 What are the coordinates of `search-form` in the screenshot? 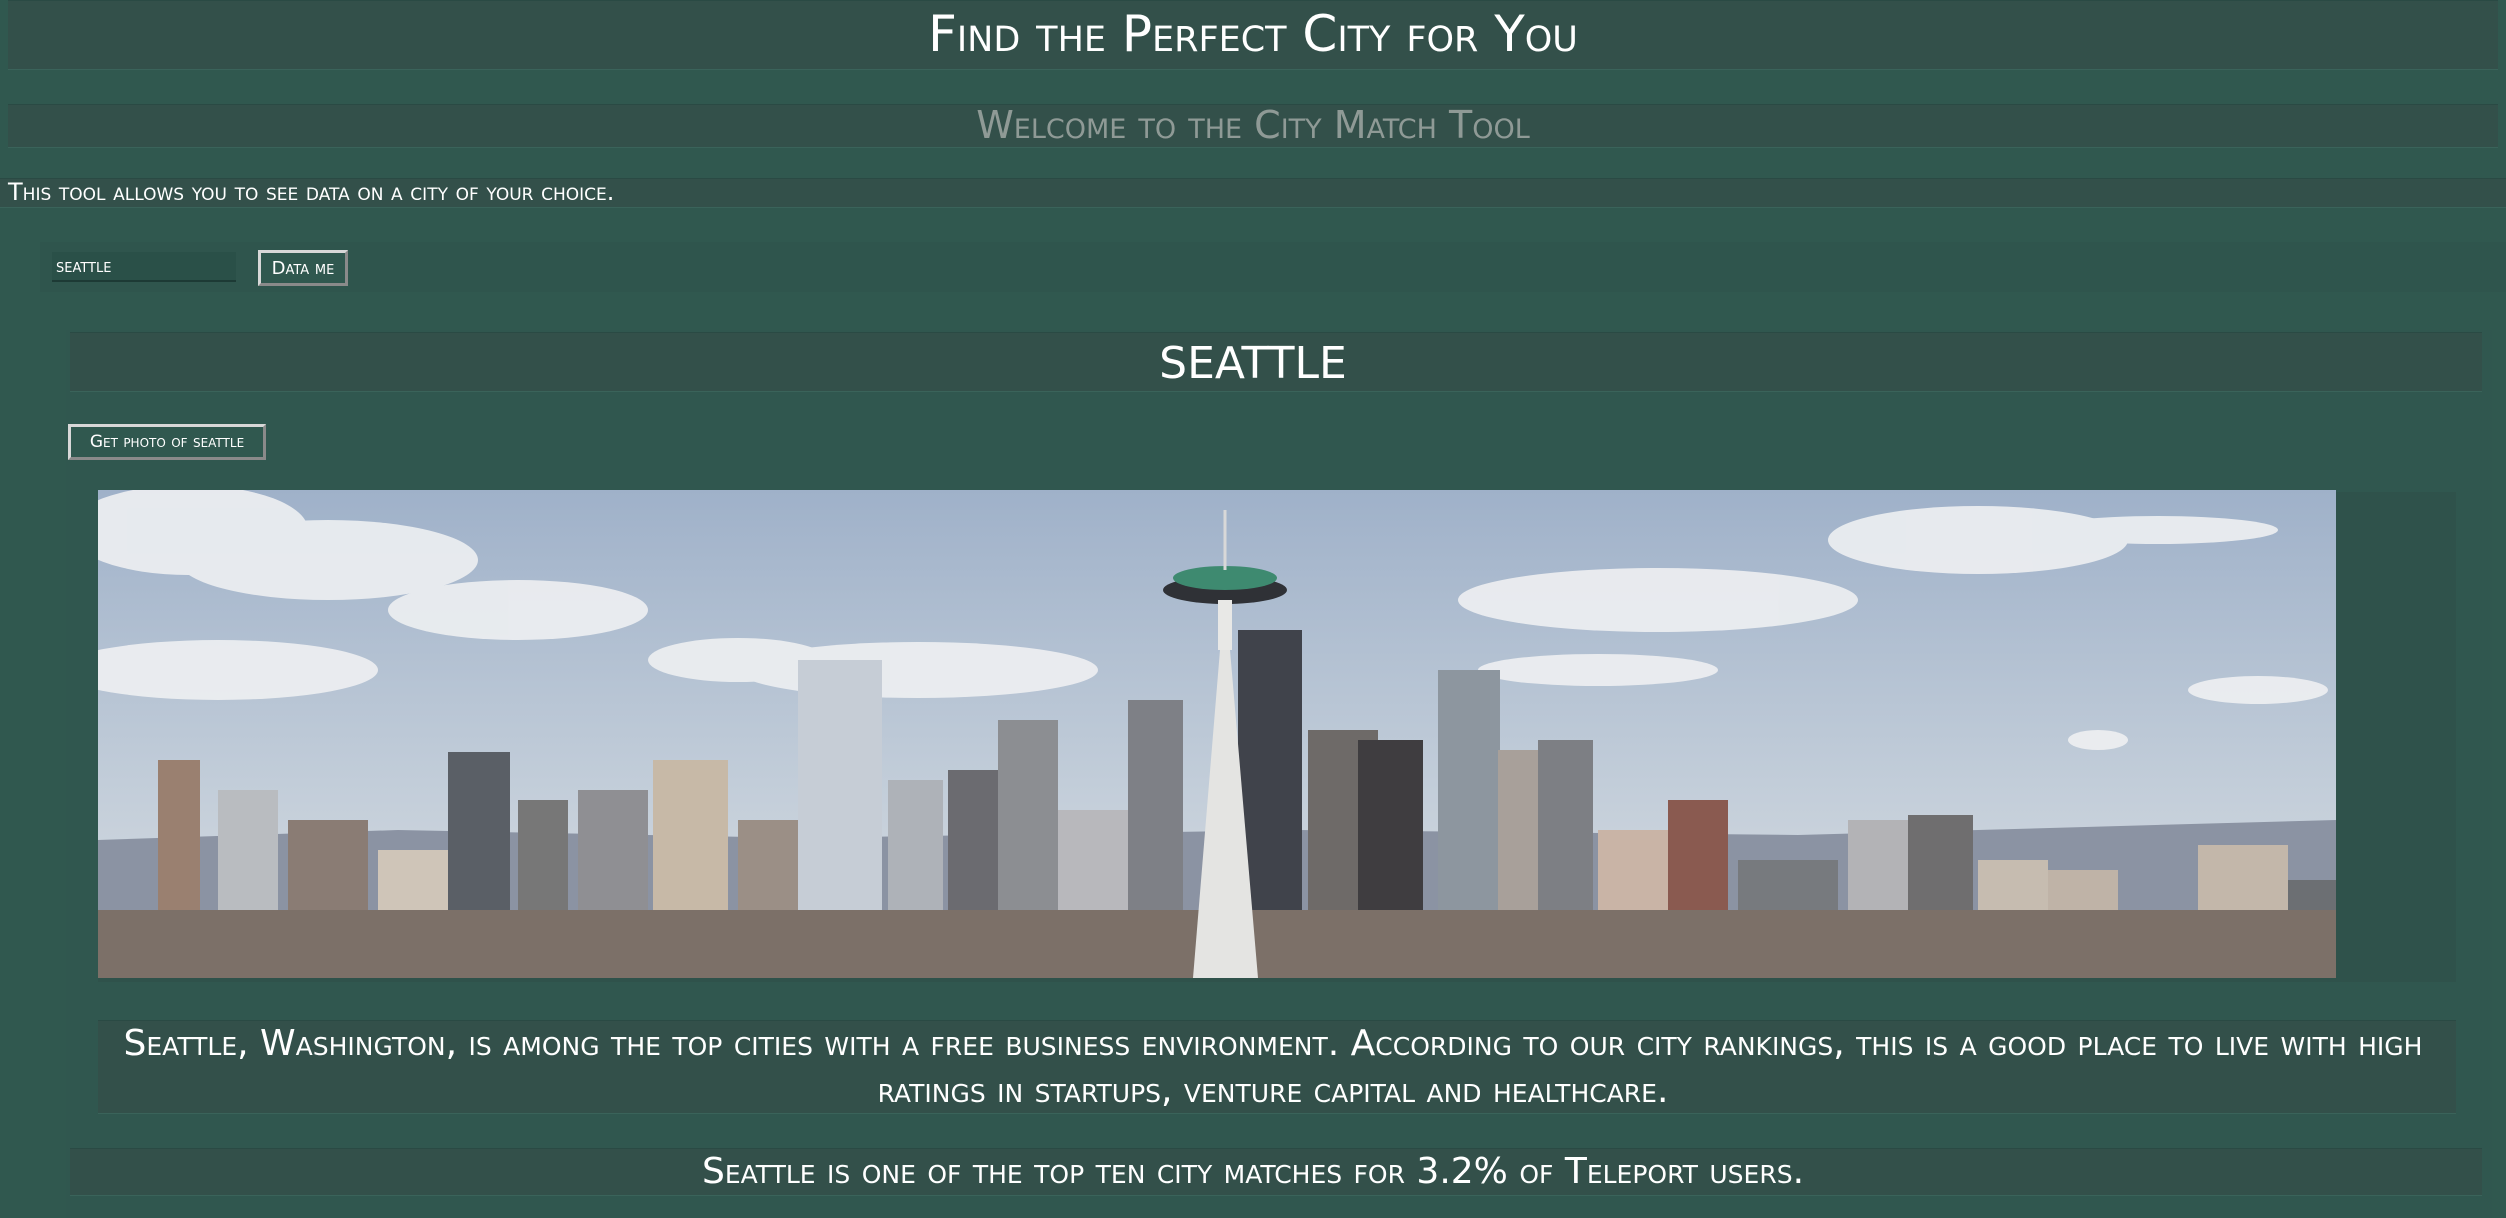 It's located at (1273, 267).